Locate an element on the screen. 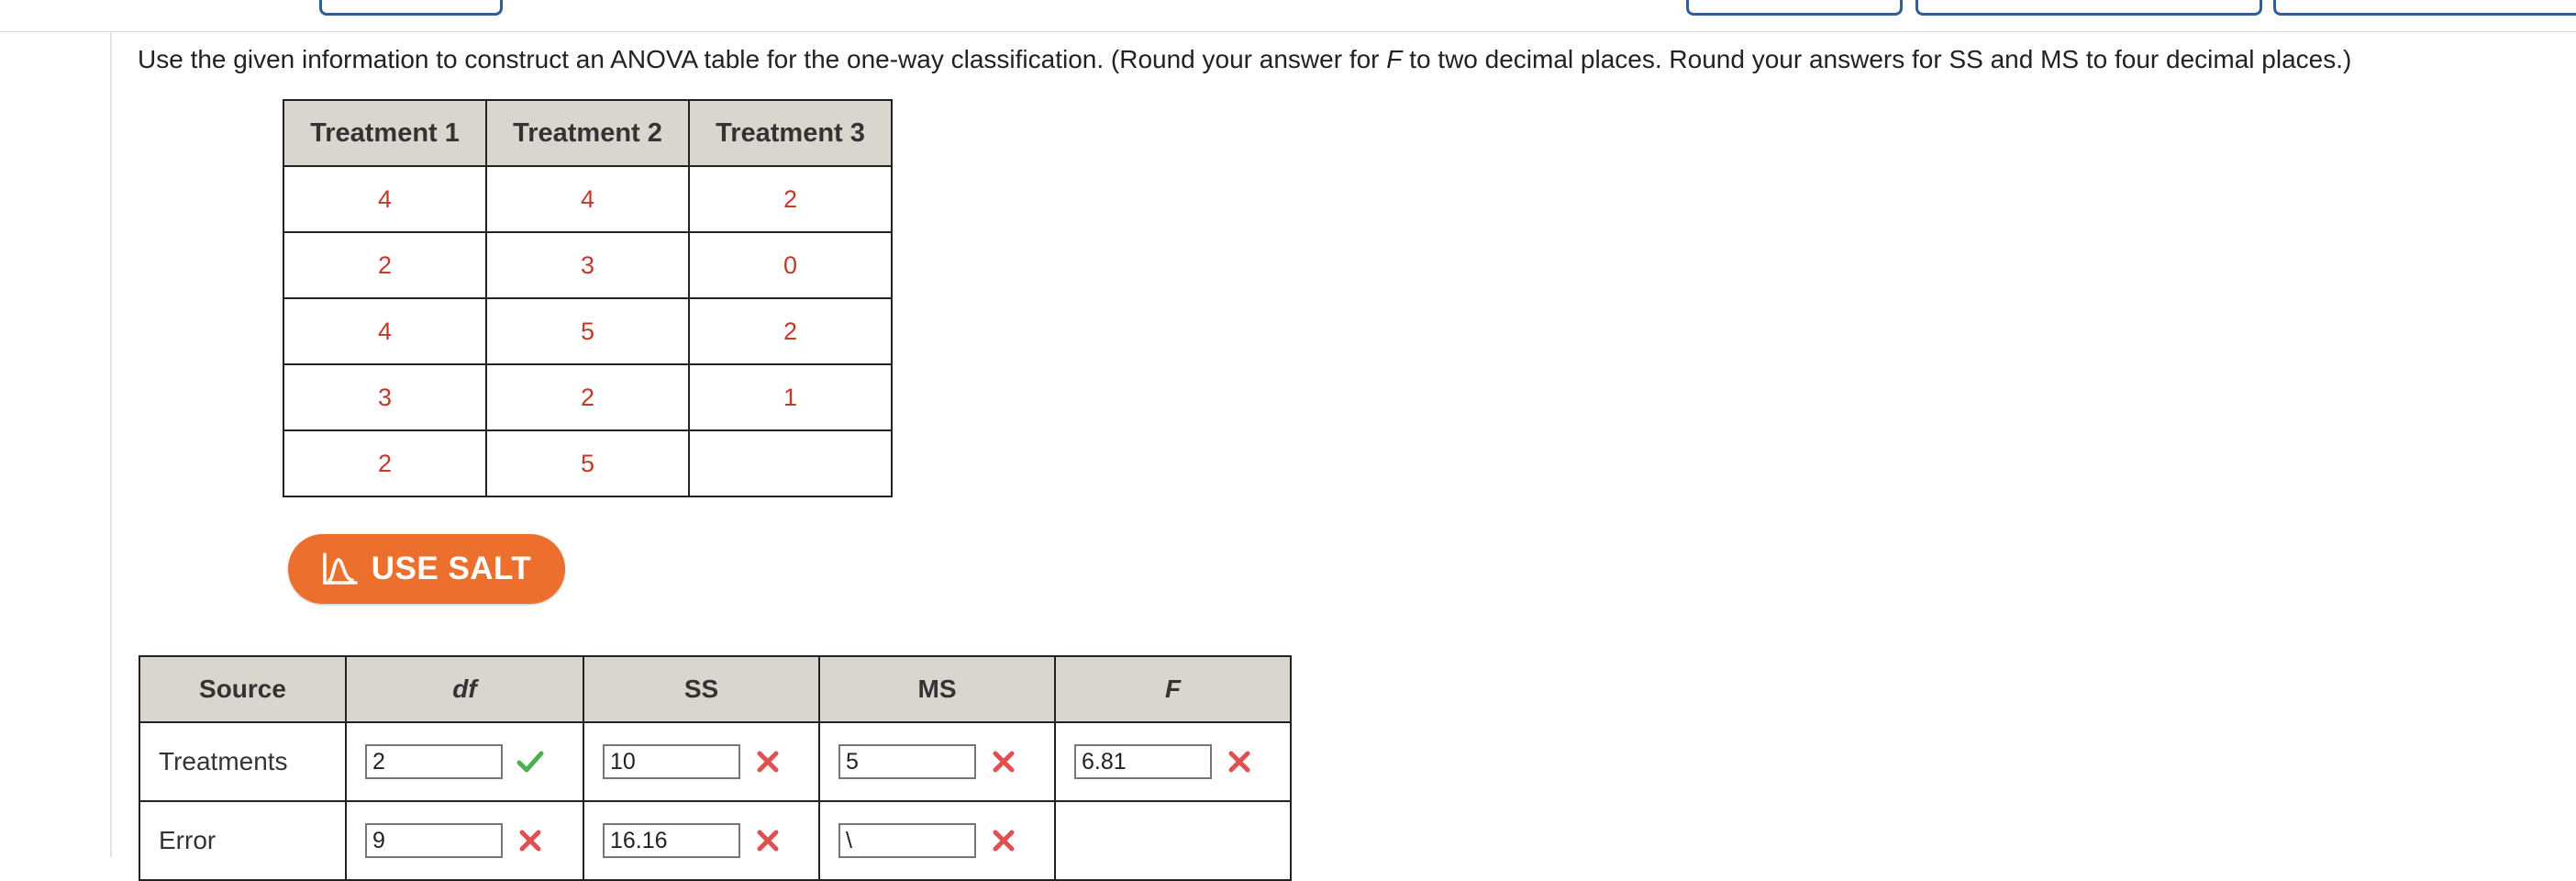 The width and height of the screenshot is (2576, 881). header-treatment-3: Treatment 3 is located at coordinates (790, 133).